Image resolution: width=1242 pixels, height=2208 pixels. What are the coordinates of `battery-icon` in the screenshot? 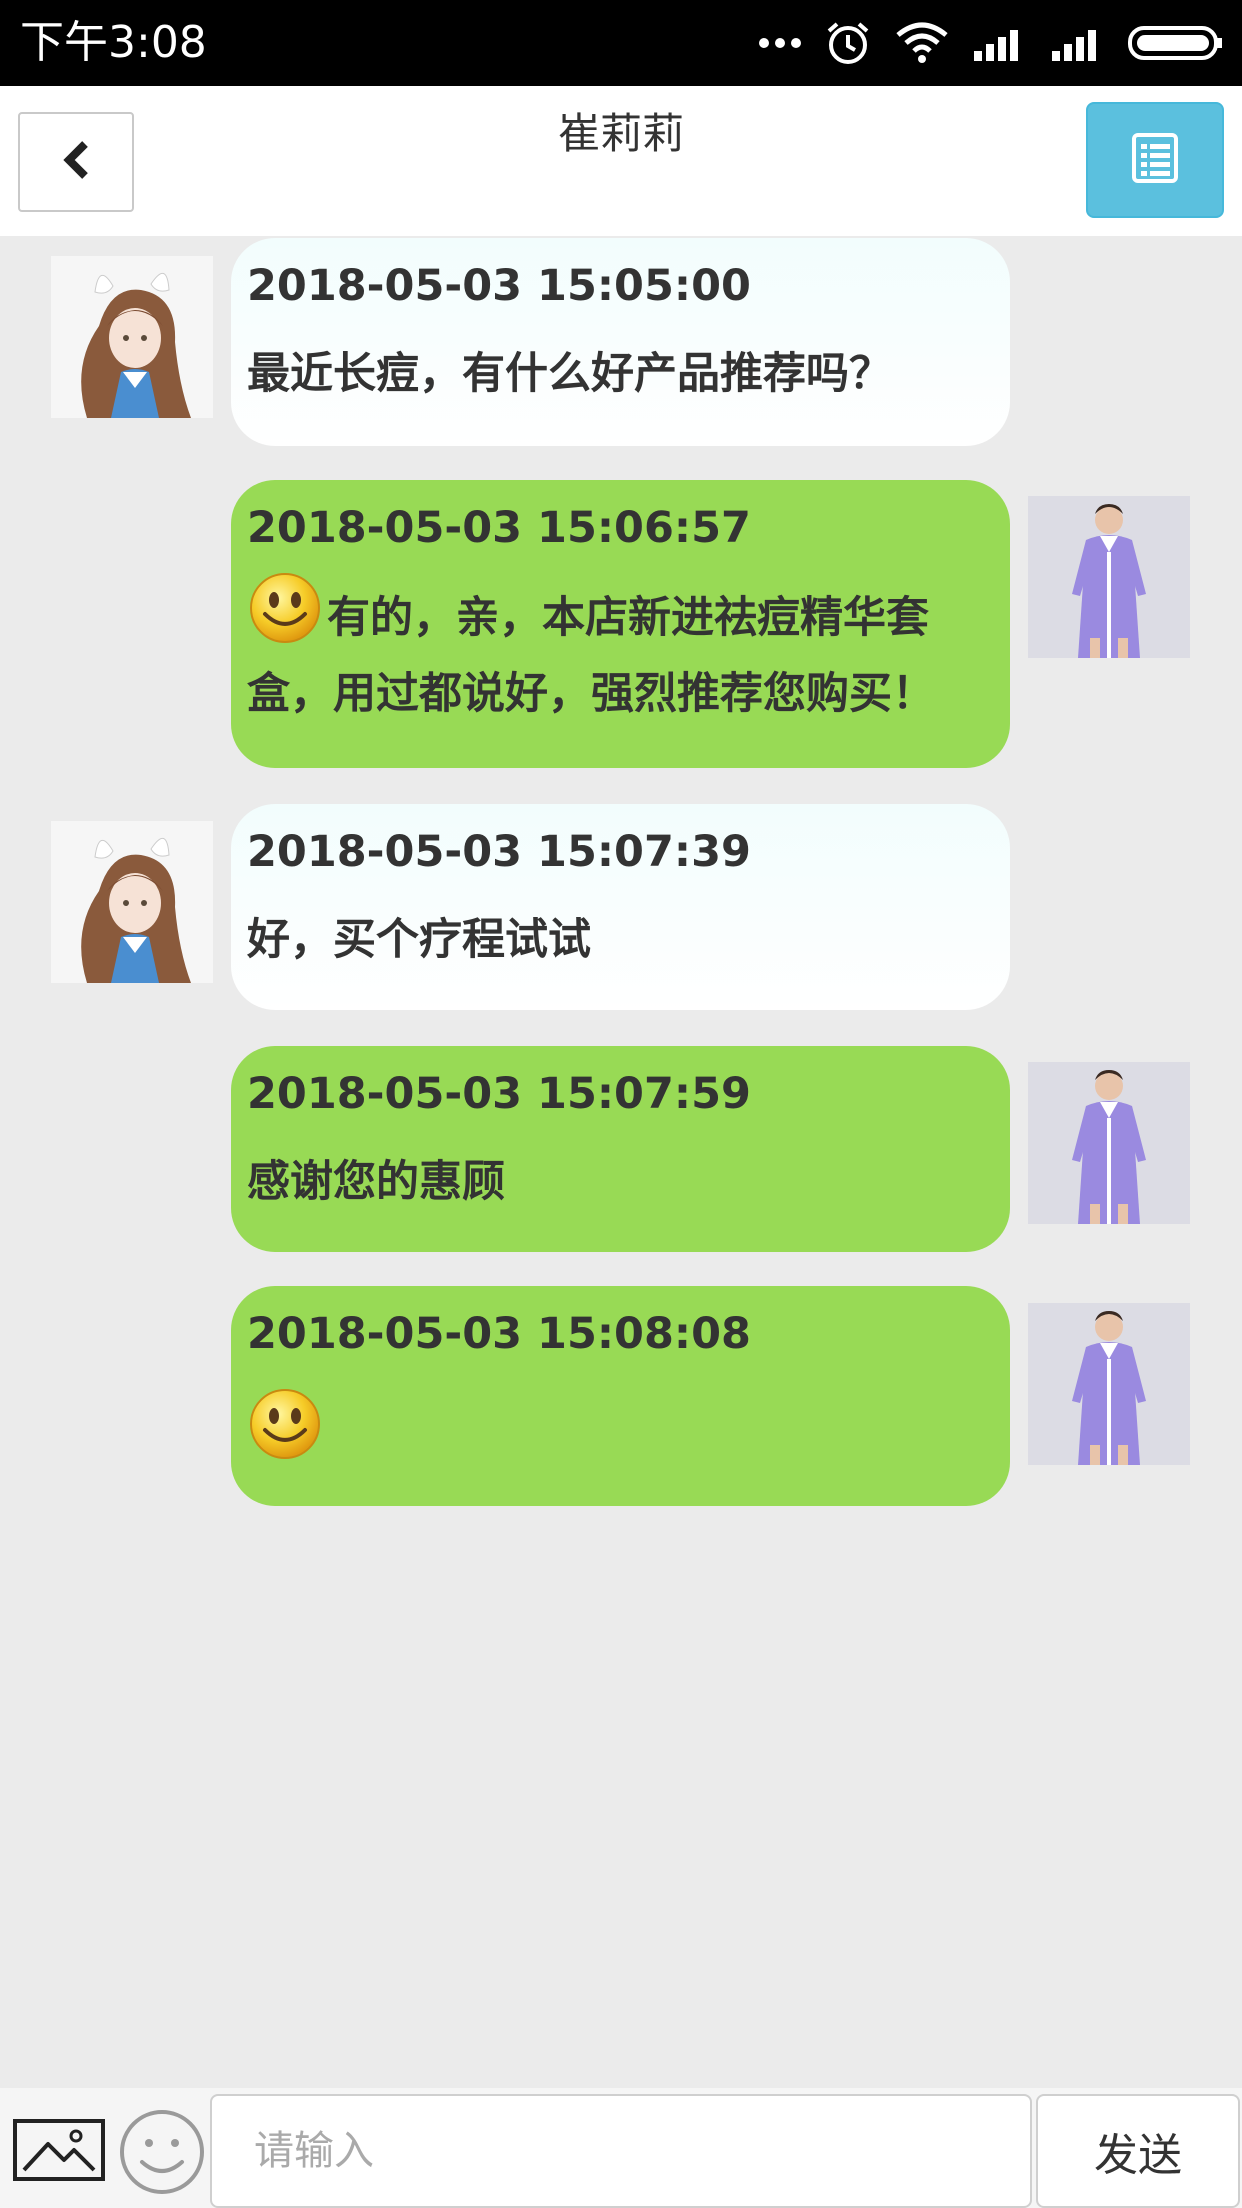 It's located at (1176, 43).